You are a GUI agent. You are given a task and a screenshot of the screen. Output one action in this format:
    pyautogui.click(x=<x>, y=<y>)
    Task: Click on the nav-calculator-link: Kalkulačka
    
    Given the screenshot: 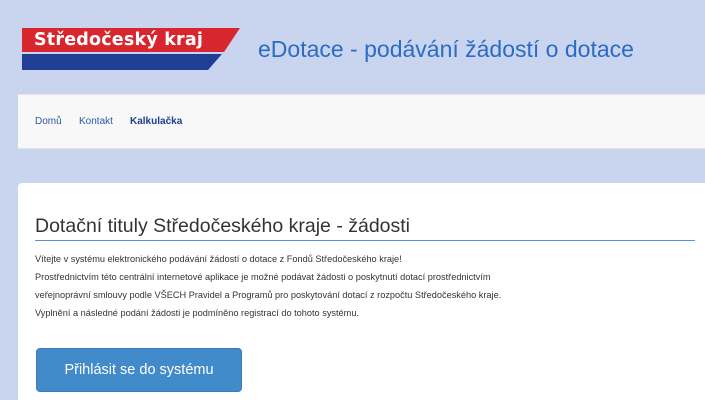 What is the action you would take?
    pyautogui.click(x=156, y=121)
    